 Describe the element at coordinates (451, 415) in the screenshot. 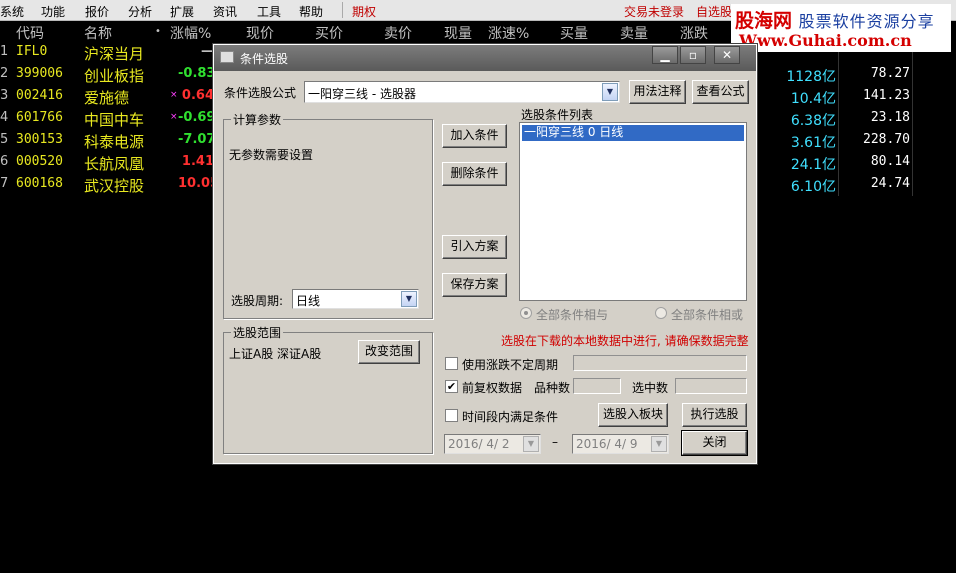

I see `time-period-checkbox` at that location.